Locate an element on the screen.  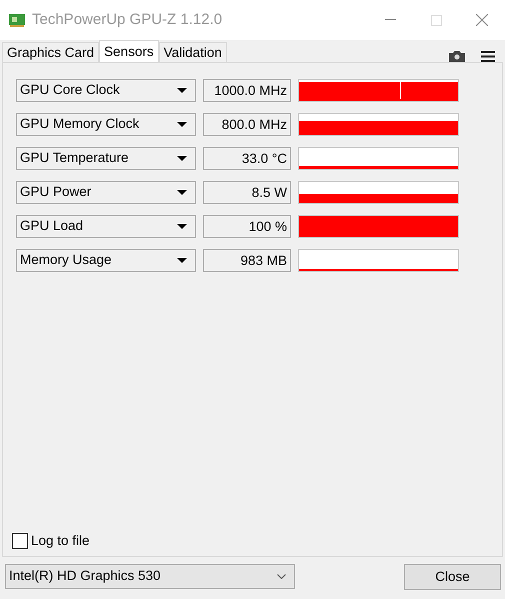
sensor-dropdown: GPU Core Clock is located at coordinates (106, 90).